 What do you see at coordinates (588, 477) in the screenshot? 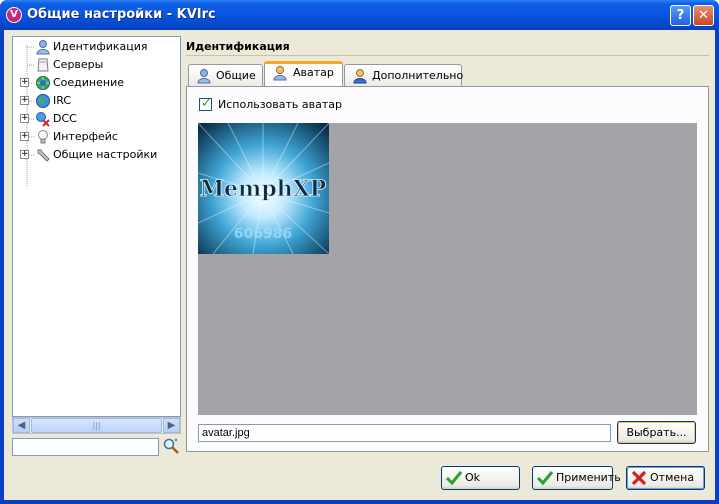
I see `apply-button-label: Применить` at bounding box center [588, 477].